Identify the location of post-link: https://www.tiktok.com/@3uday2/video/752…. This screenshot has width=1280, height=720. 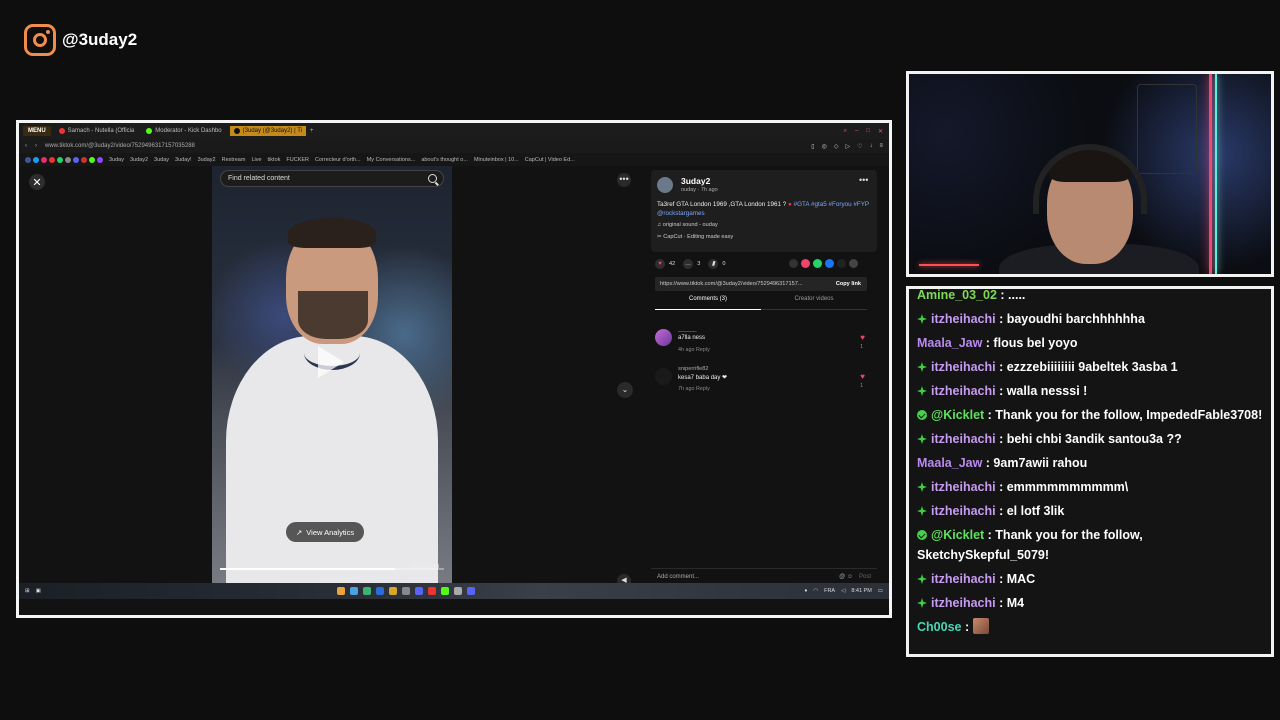
(731, 284).